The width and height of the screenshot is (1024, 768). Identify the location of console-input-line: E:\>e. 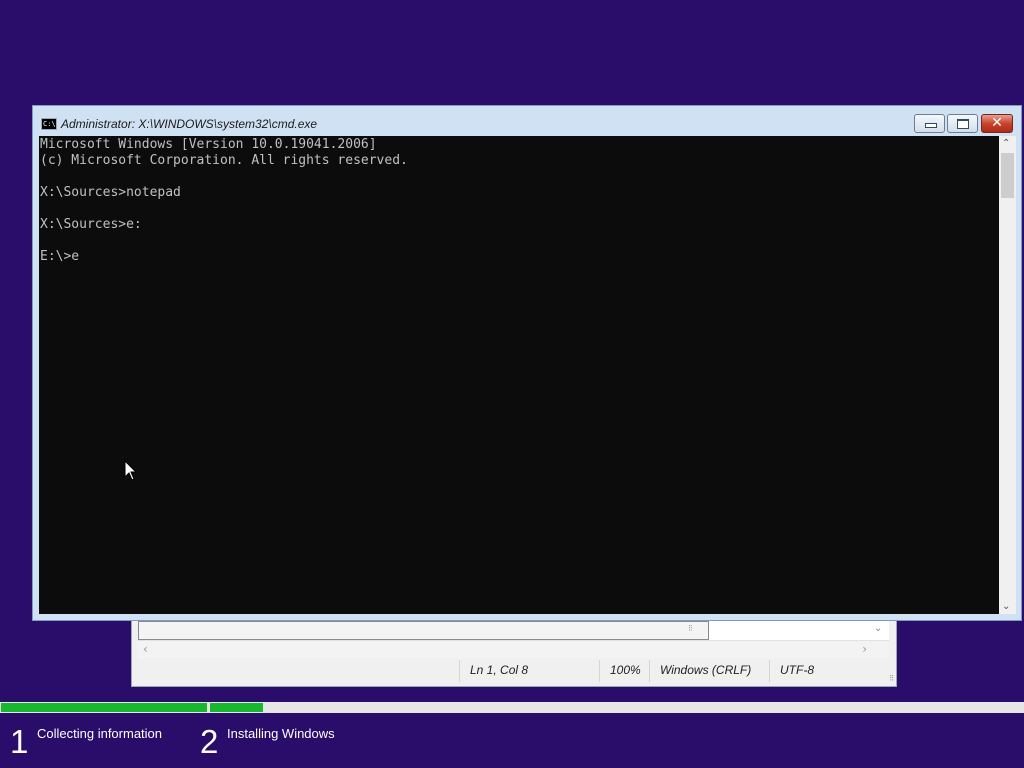
(519, 257).